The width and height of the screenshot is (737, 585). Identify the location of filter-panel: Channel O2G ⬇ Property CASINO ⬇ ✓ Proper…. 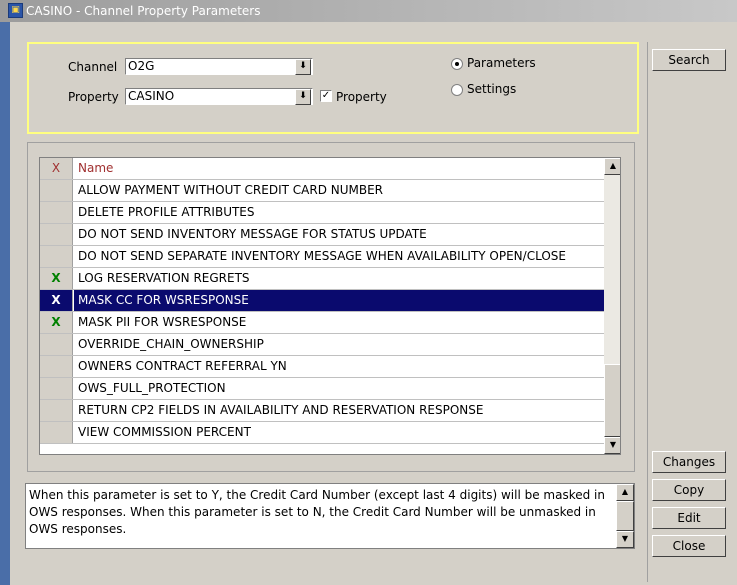
(333, 88).